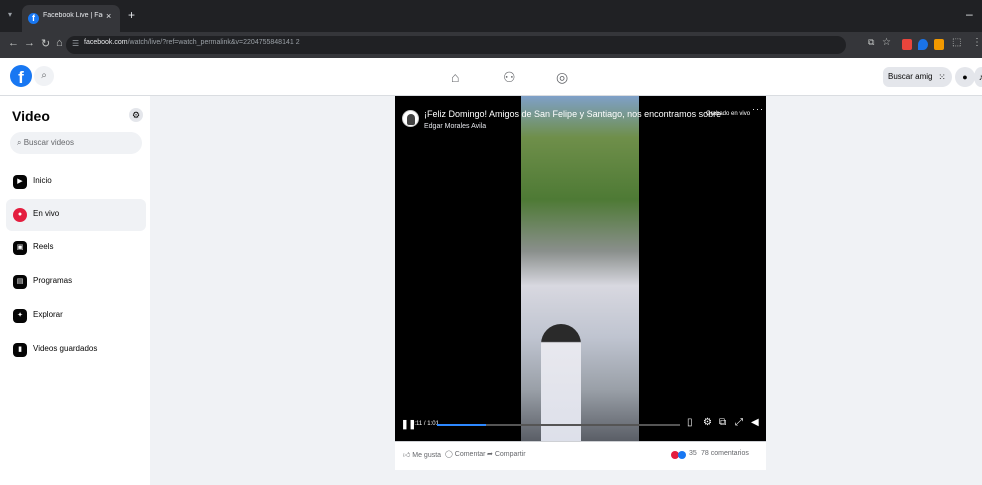 This screenshot has height=485, width=982. I want to click on extension-red-icon, so click(907, 44).